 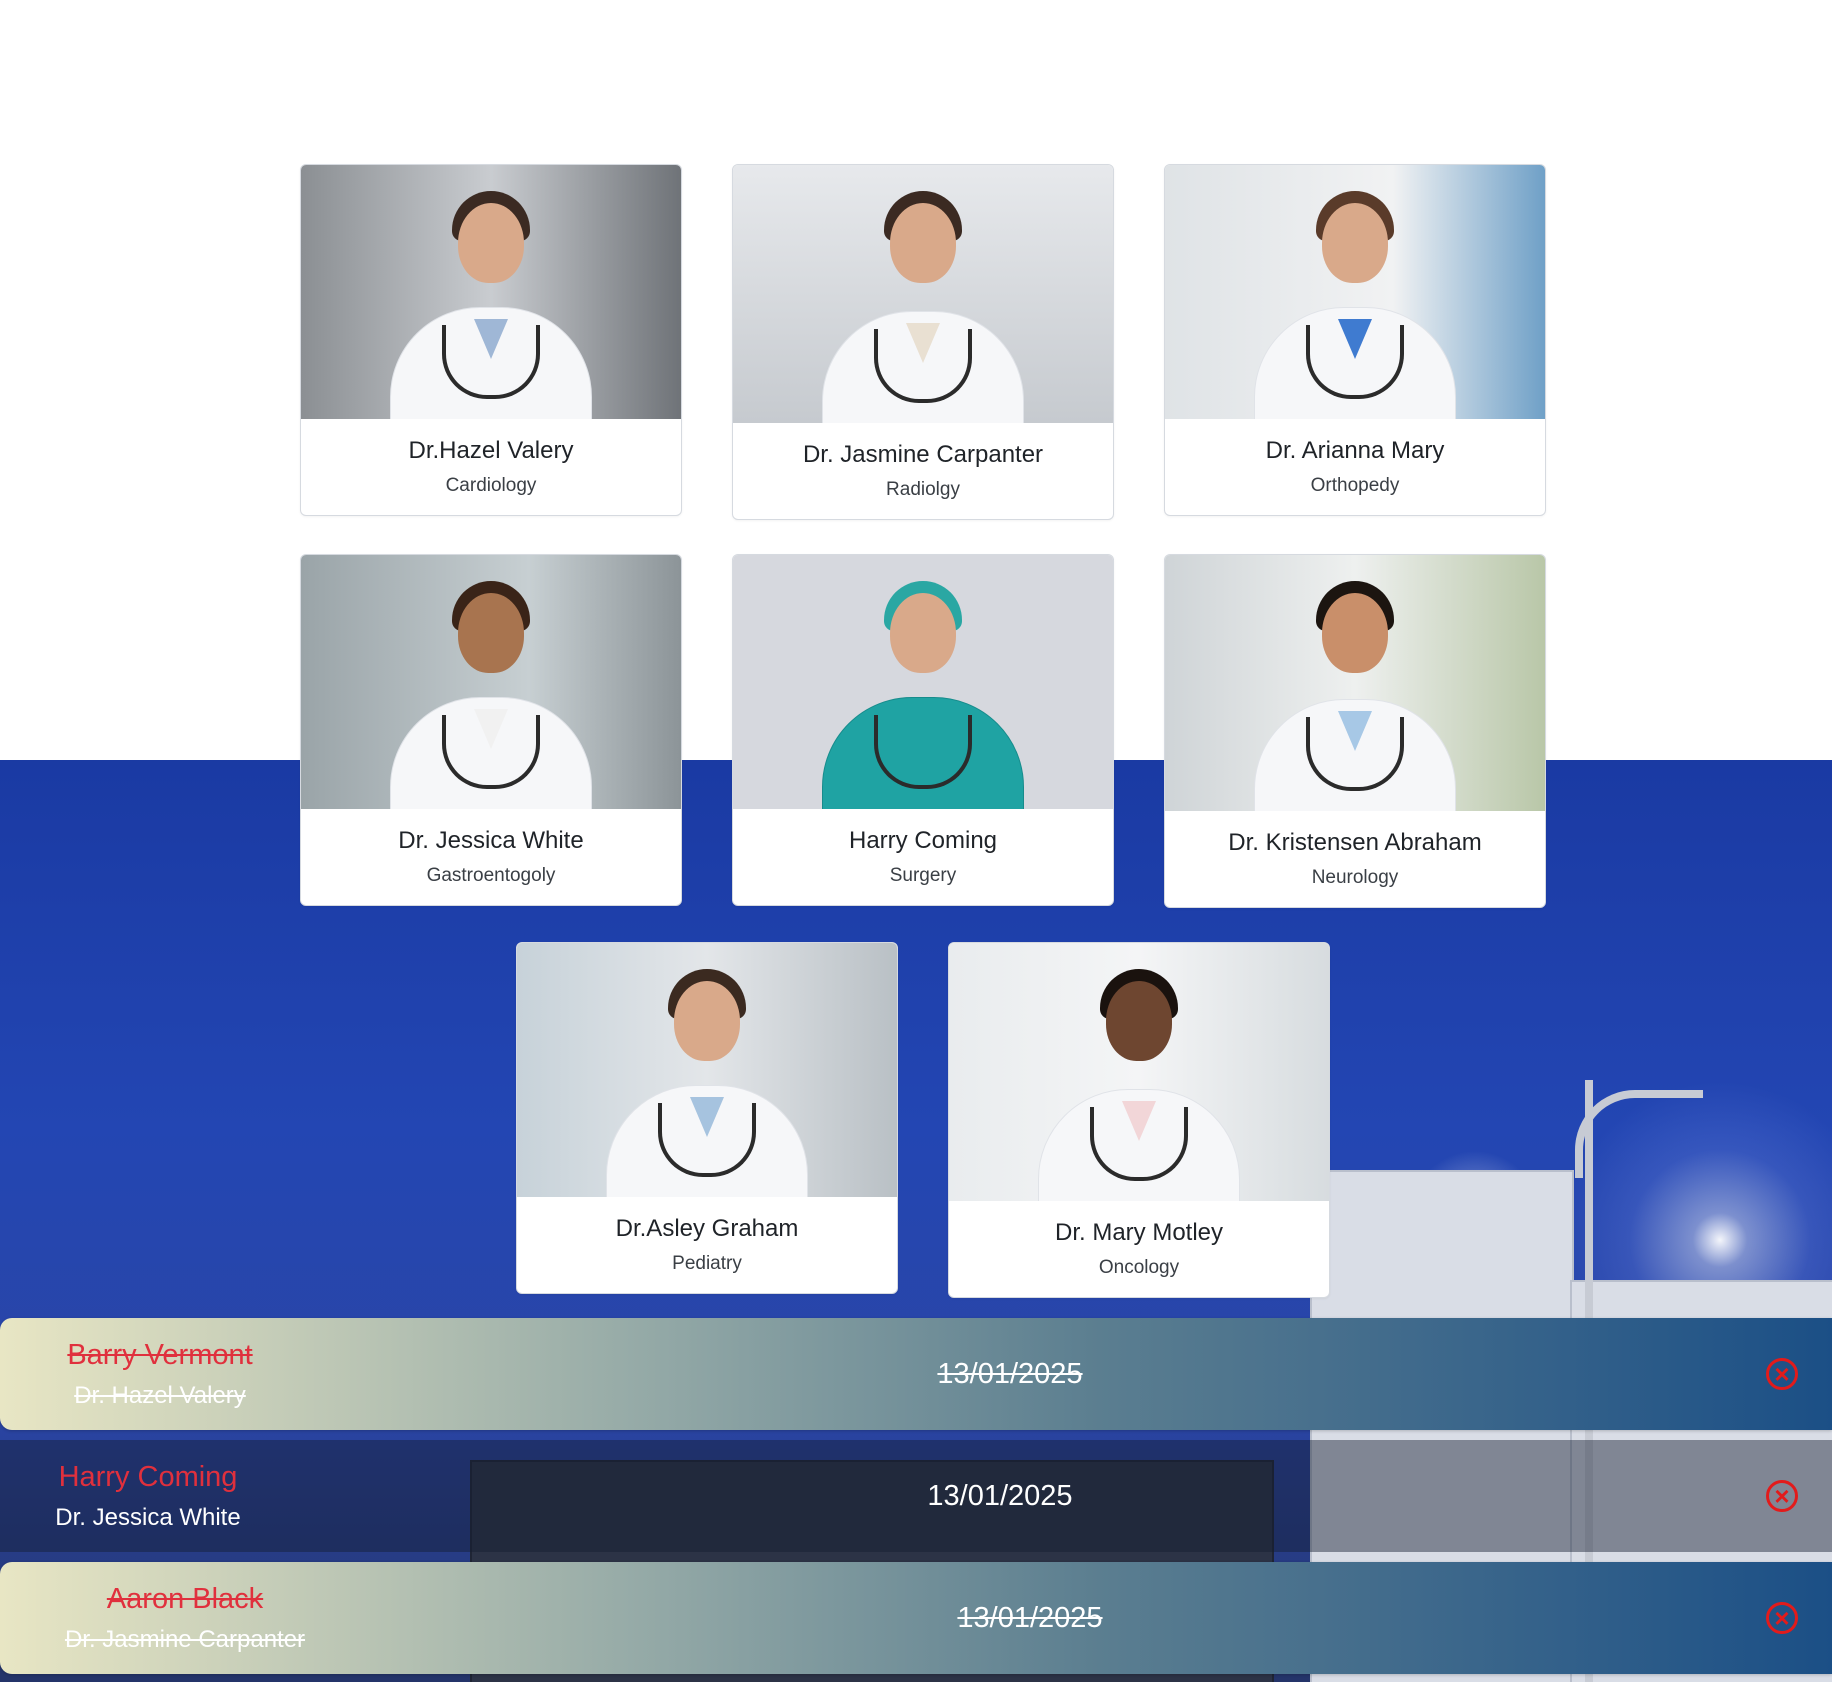 I want to click on doctor-card: Dr.Hazel Valery Cardiology, so click(x=491, y=340).